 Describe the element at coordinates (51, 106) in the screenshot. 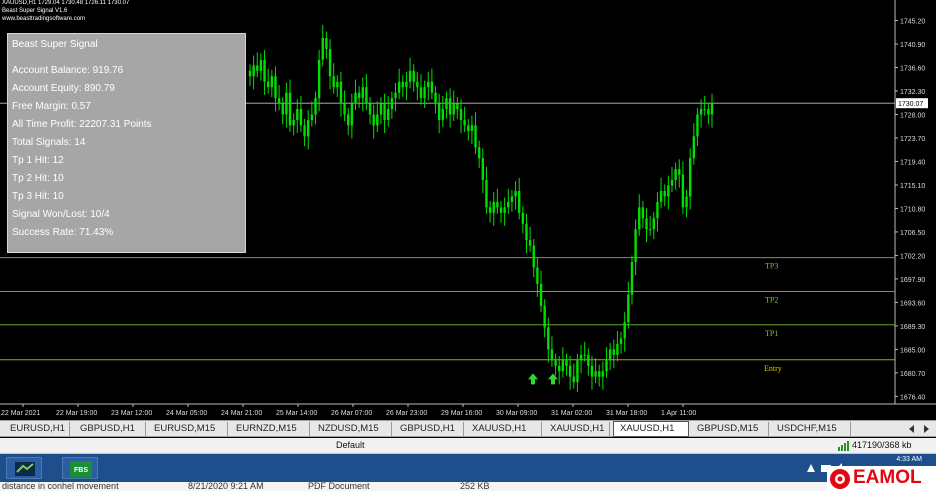

I see `free-margin: Free Margin: 0.57` at that location.